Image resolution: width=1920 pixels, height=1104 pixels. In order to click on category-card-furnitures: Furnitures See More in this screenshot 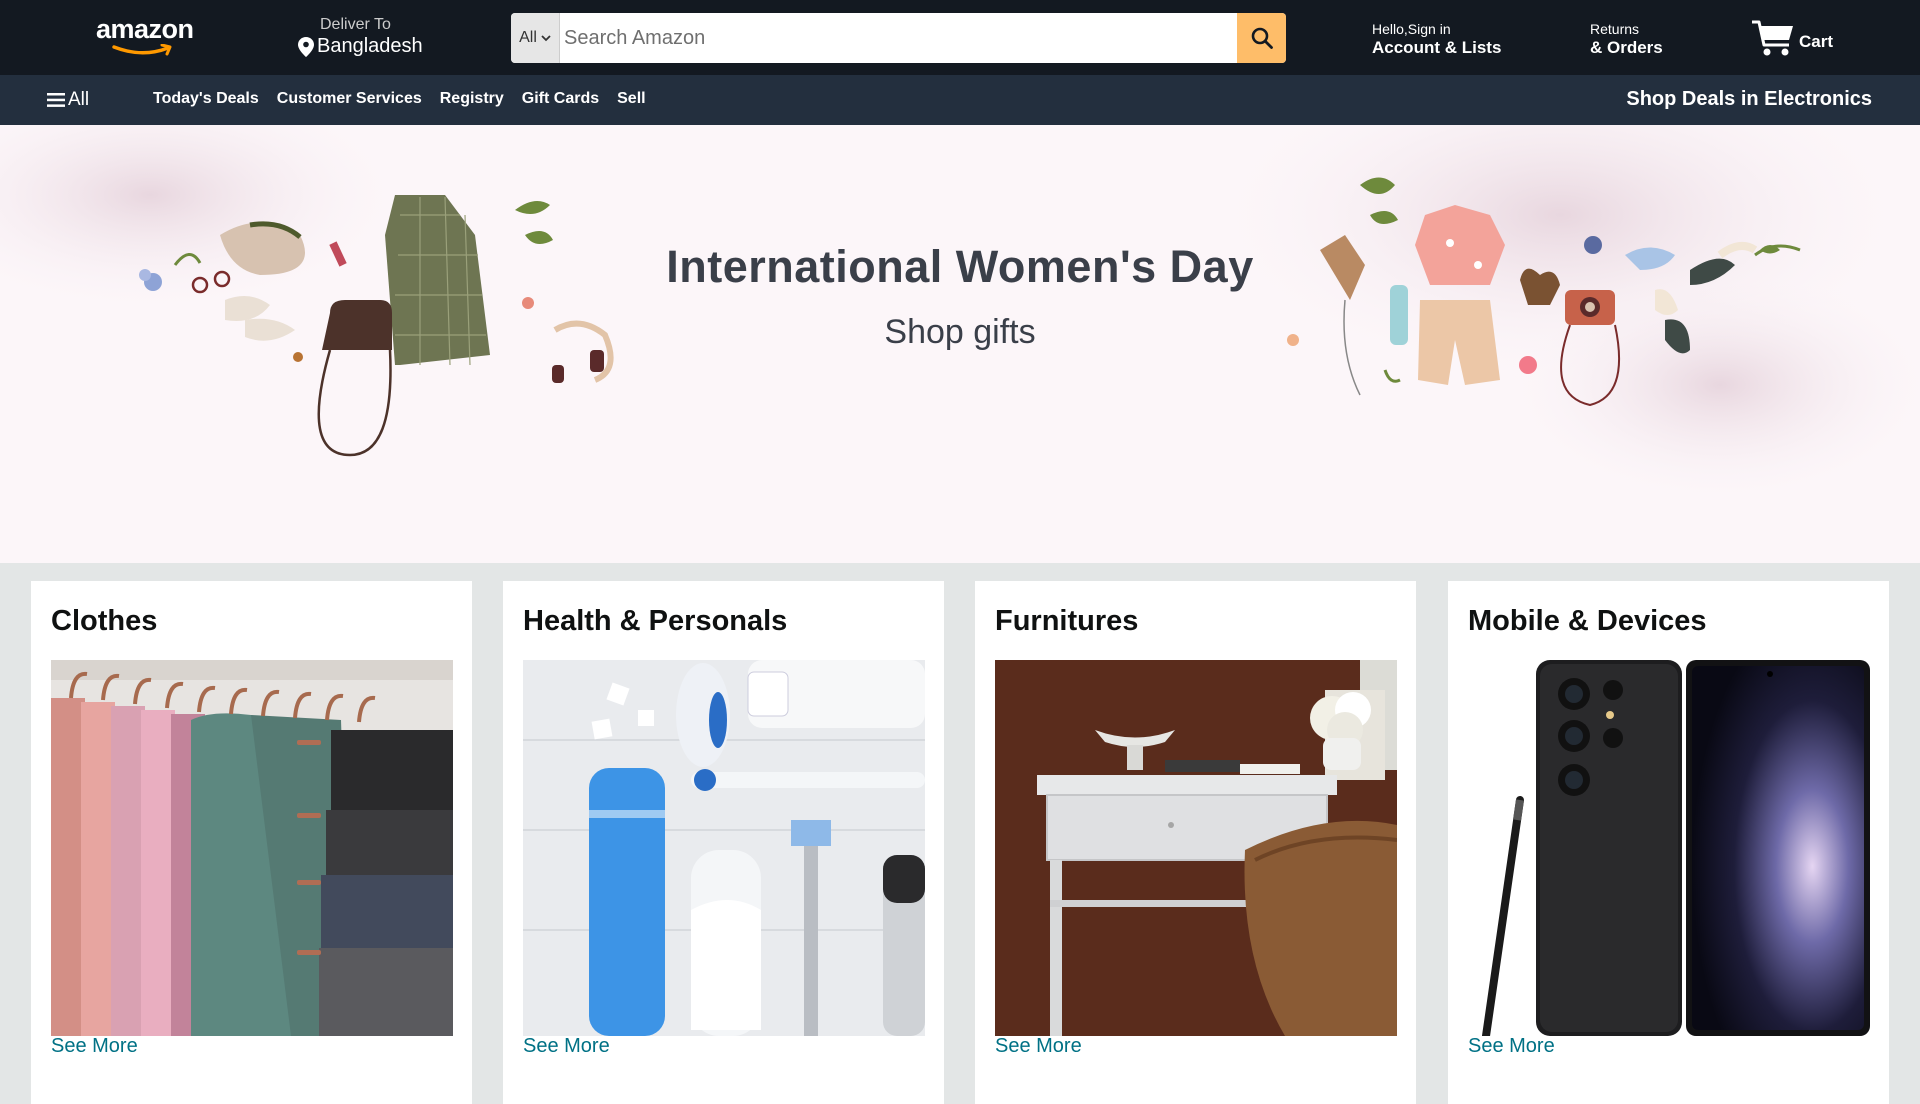, I will do `click(1195, 842)`.